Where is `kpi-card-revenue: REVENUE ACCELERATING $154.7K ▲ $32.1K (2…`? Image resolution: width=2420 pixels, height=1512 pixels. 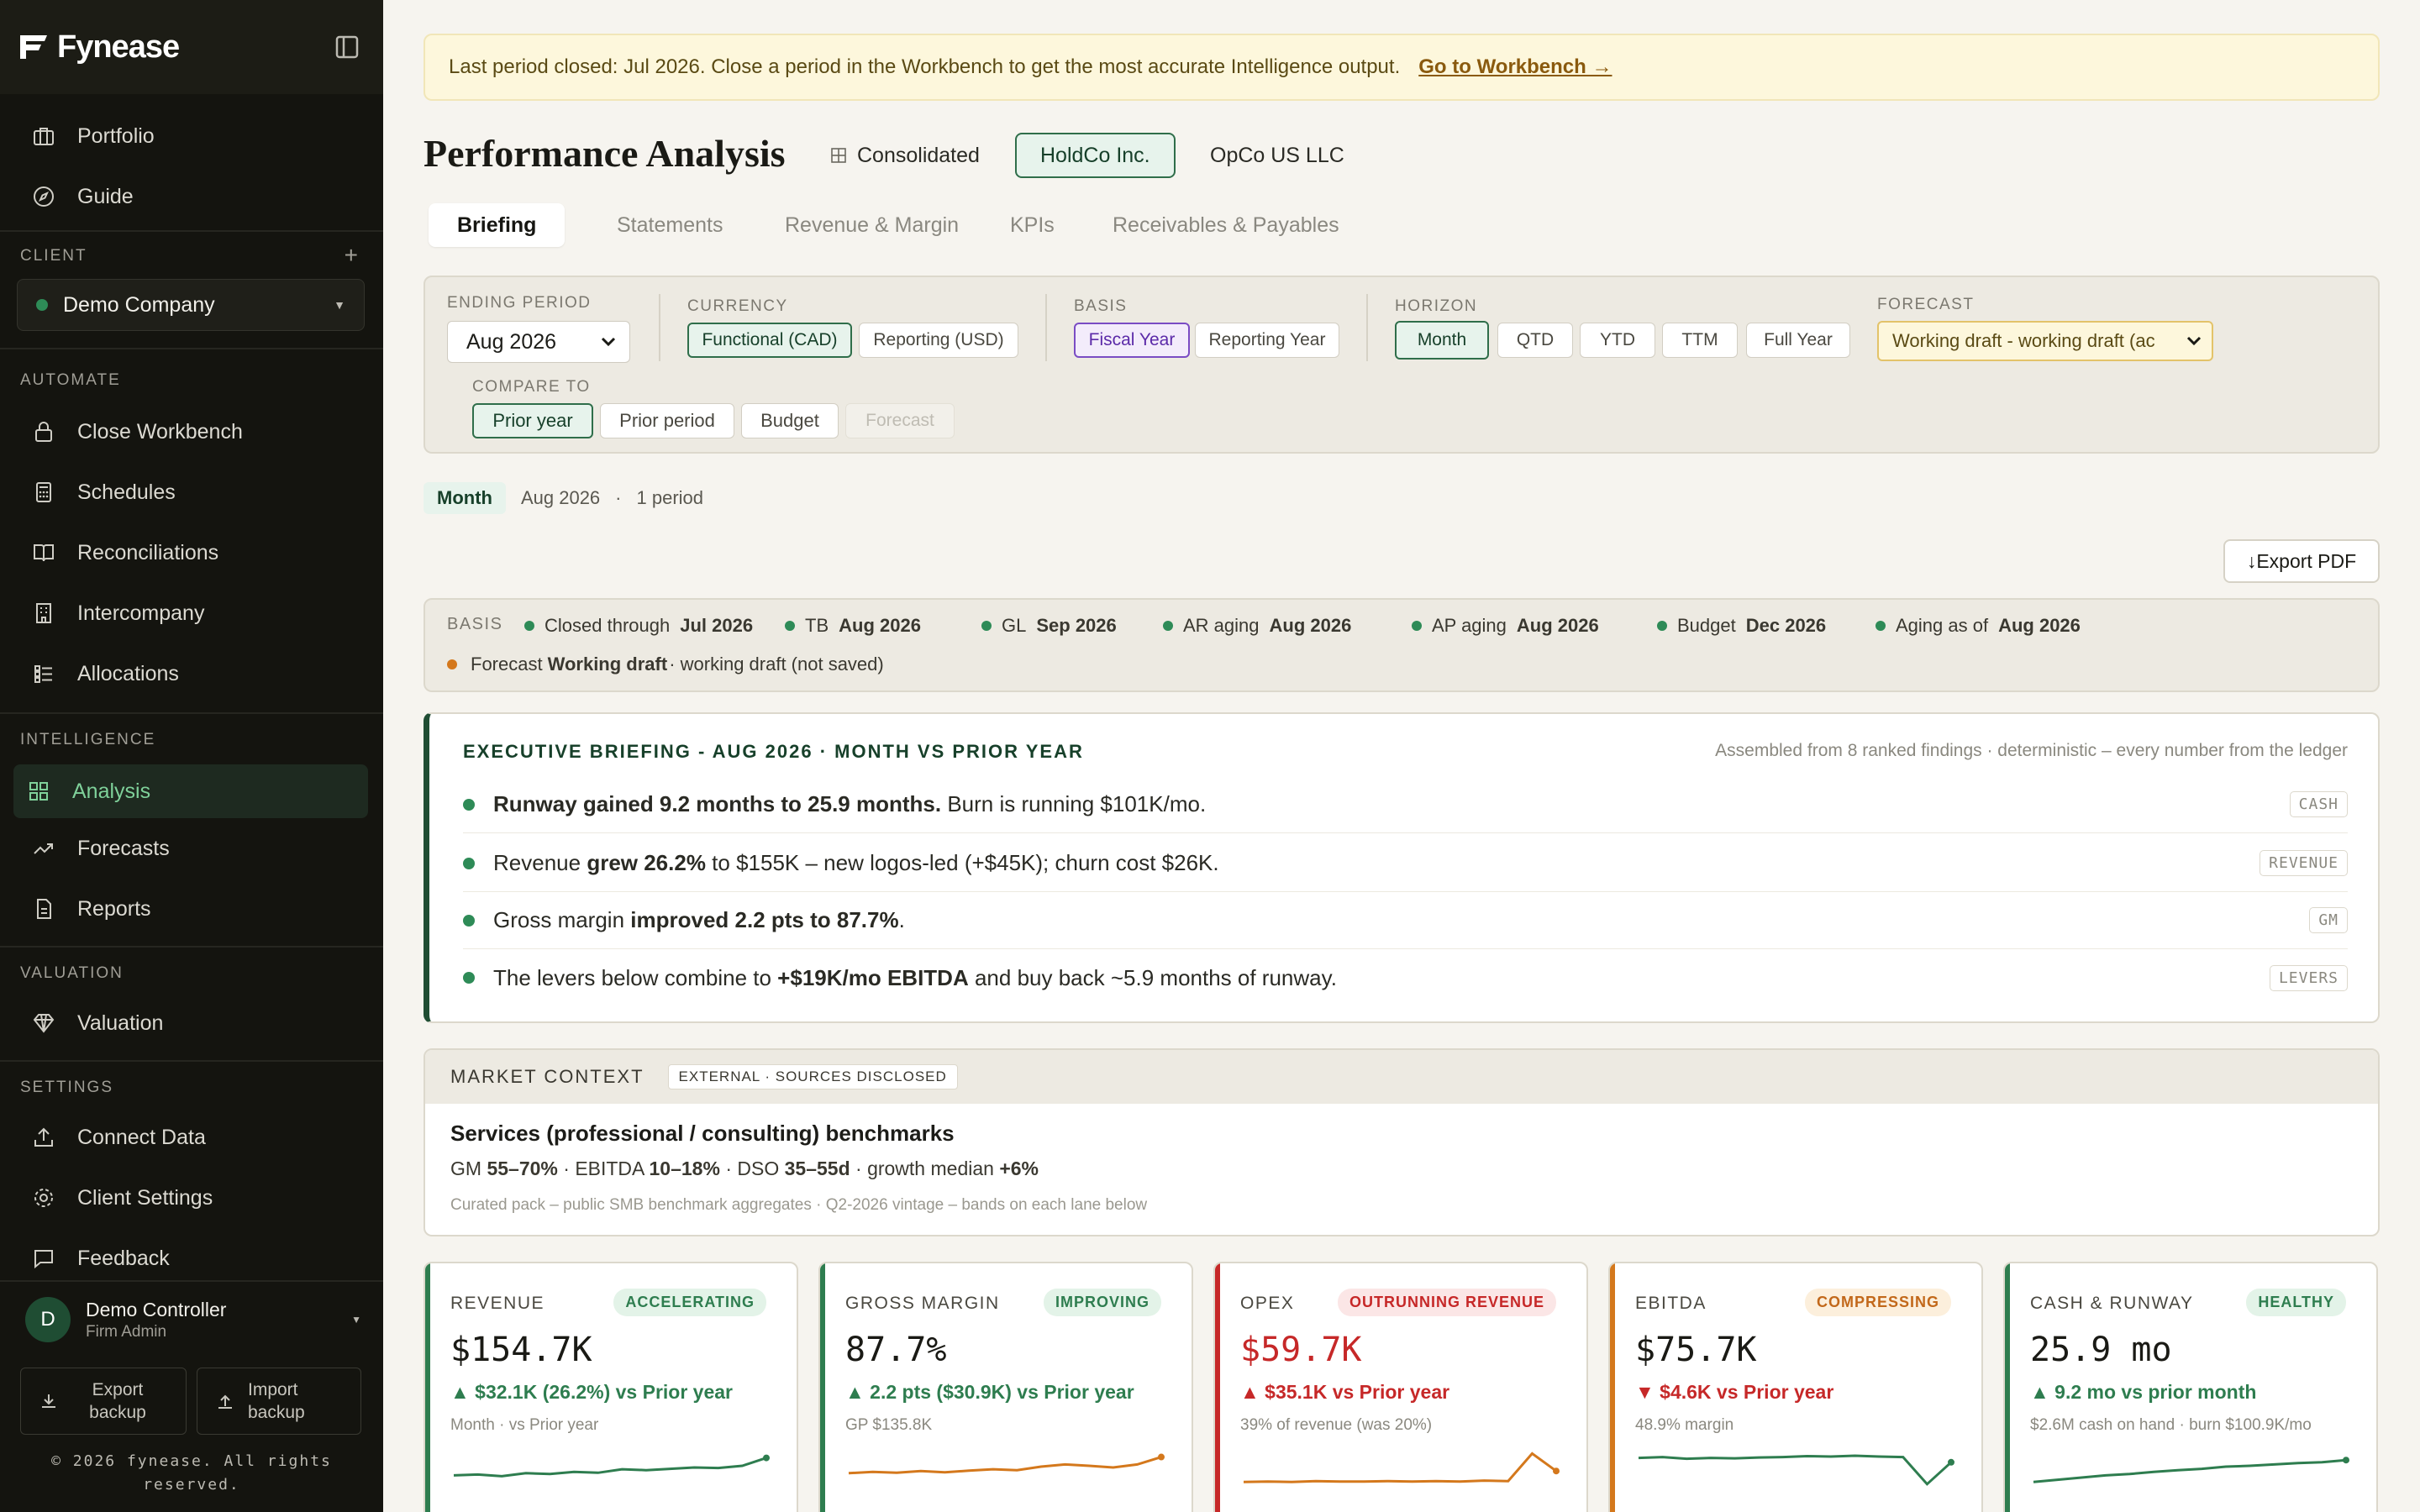 kpi-card-revenue: REVENUE ACCELERATING $154.7K ▲ $32.1K (2… is located at coordinates (611, 1387).